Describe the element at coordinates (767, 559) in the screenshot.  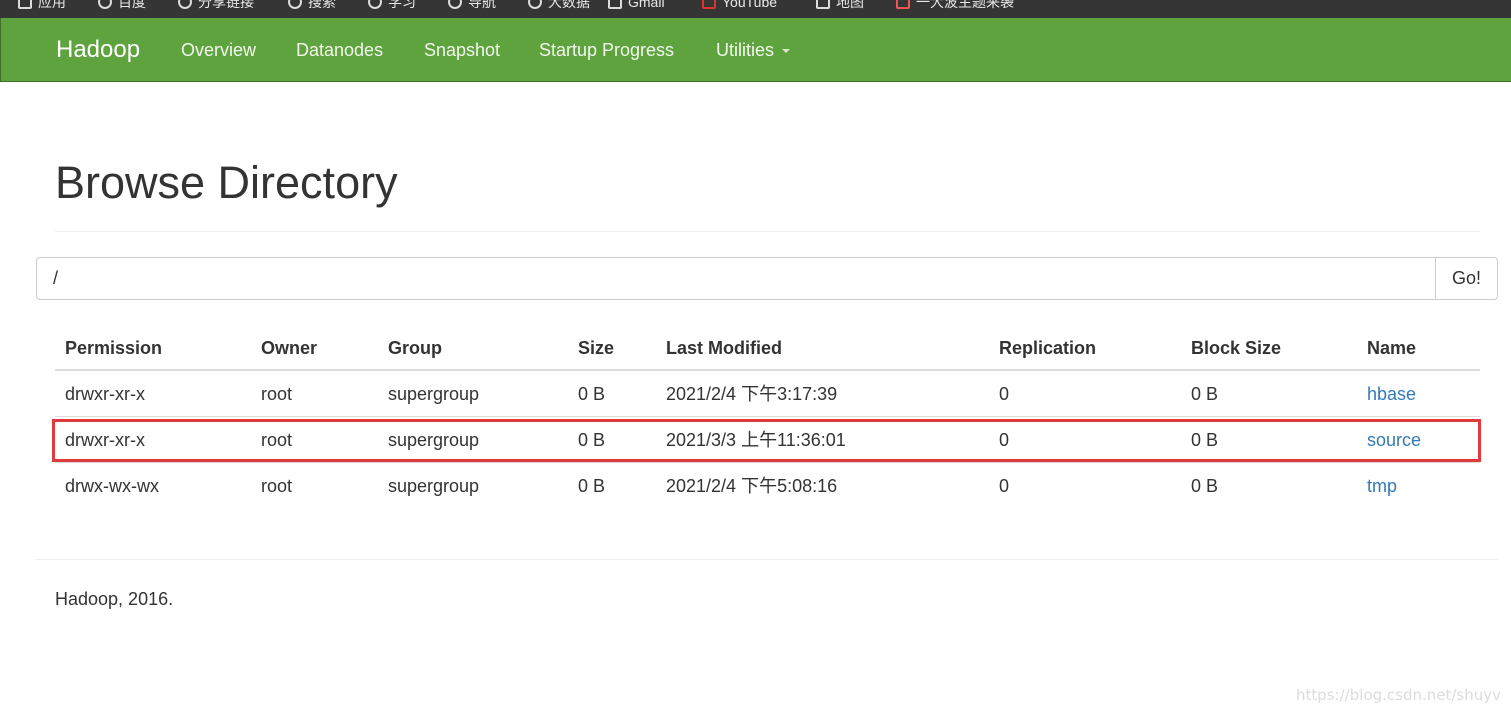
I see `footer-divider` at that location.